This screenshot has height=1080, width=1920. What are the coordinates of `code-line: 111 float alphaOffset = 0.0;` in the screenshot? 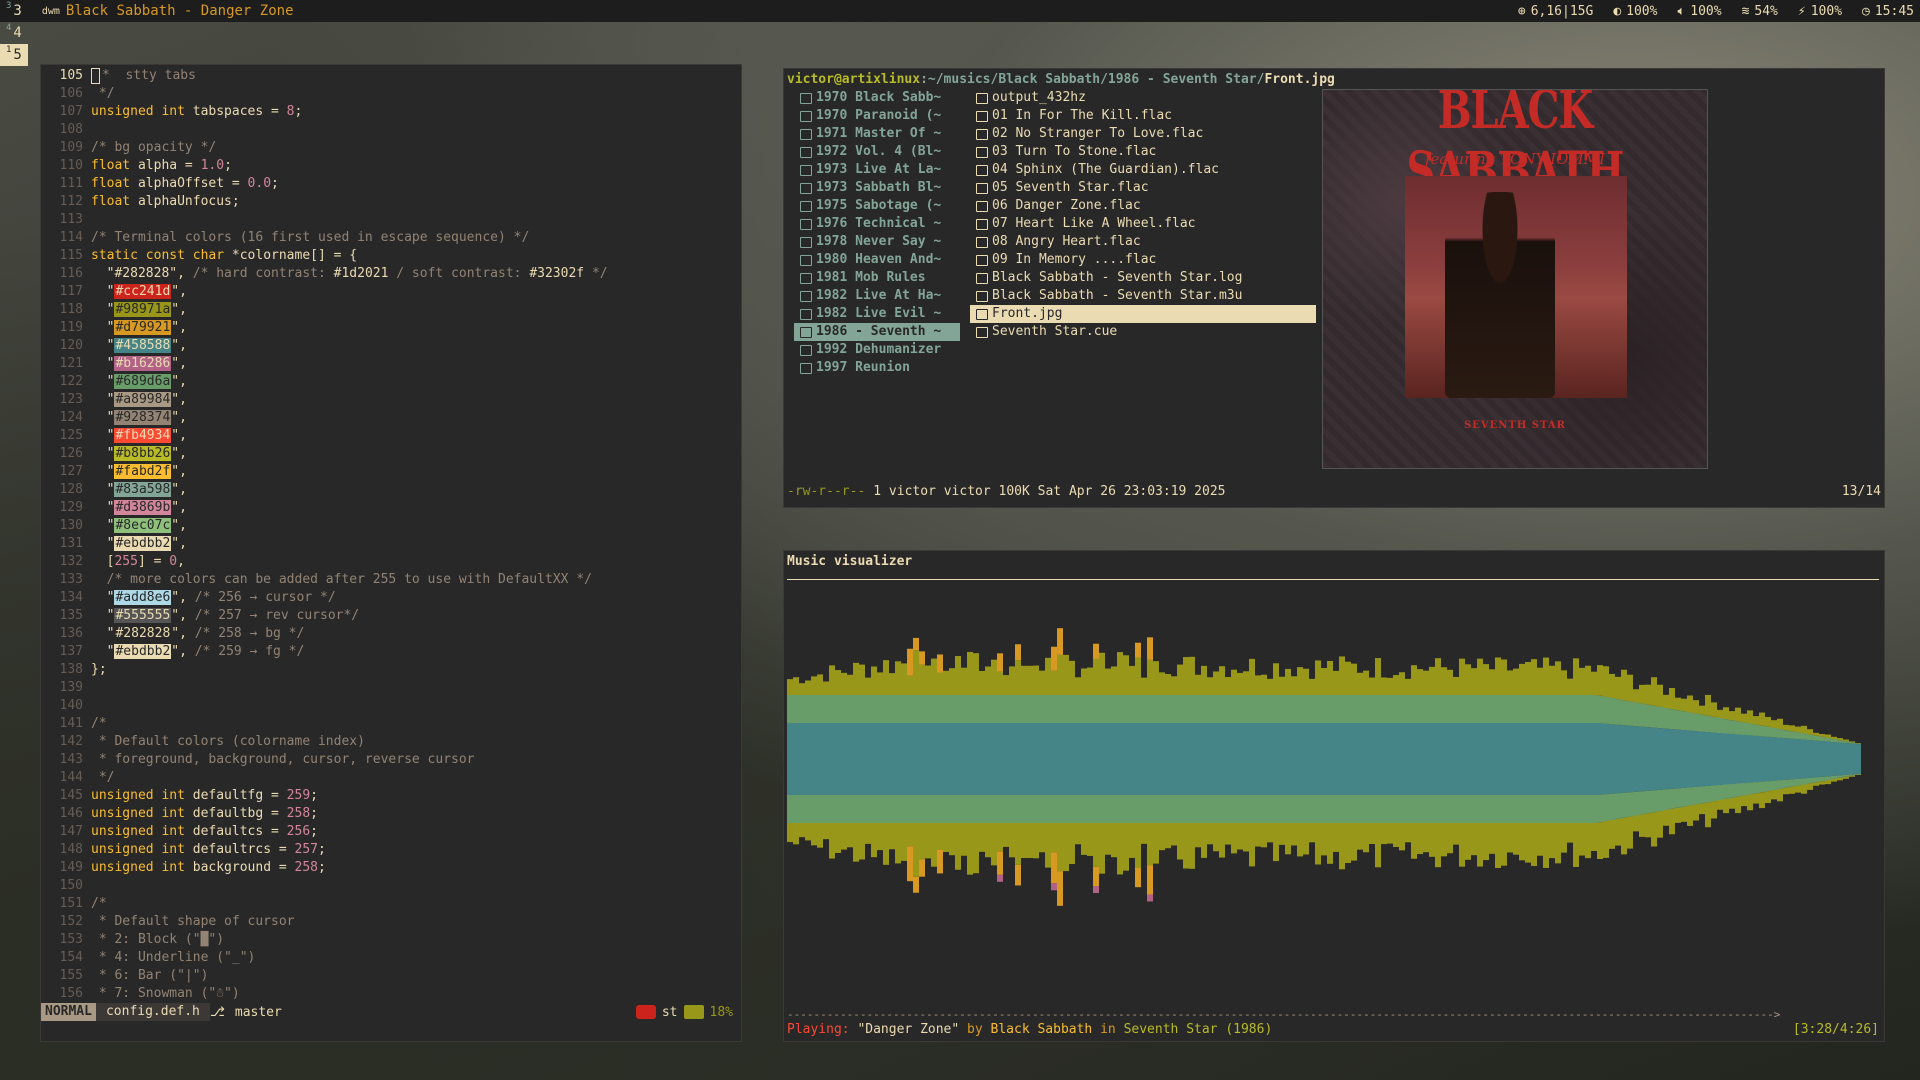 It's located at (391, 184).